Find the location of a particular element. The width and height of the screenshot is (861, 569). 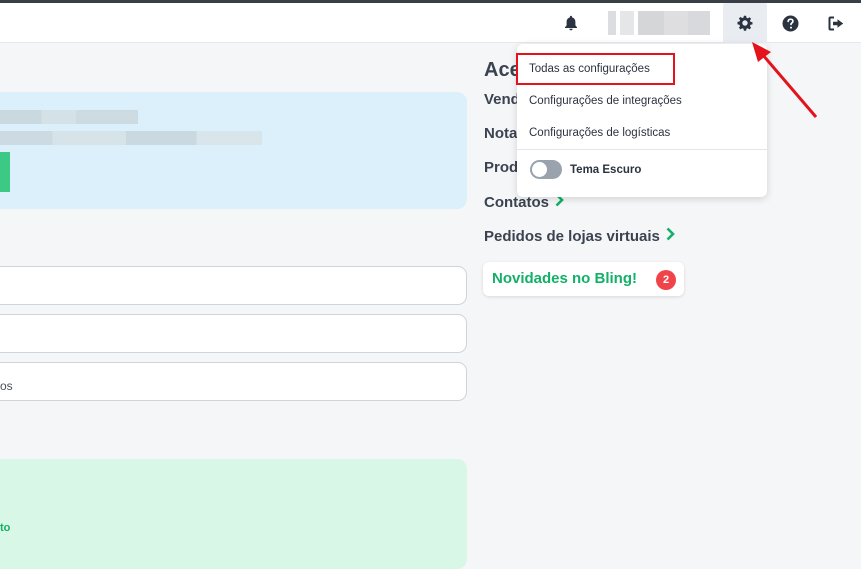

shortcut-label: Nota is located at coordinates (501, 133).